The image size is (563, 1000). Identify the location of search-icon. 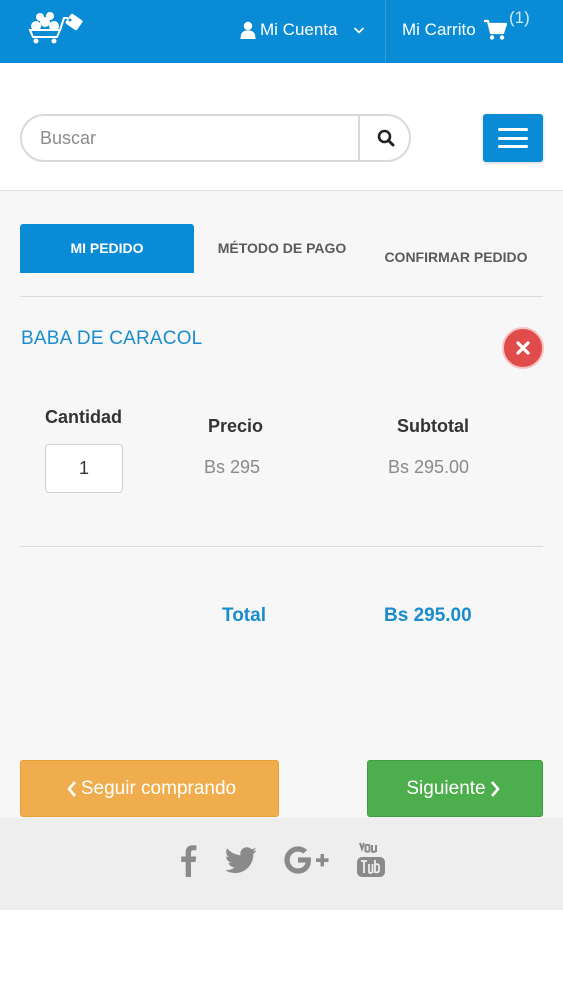
(385, 138).